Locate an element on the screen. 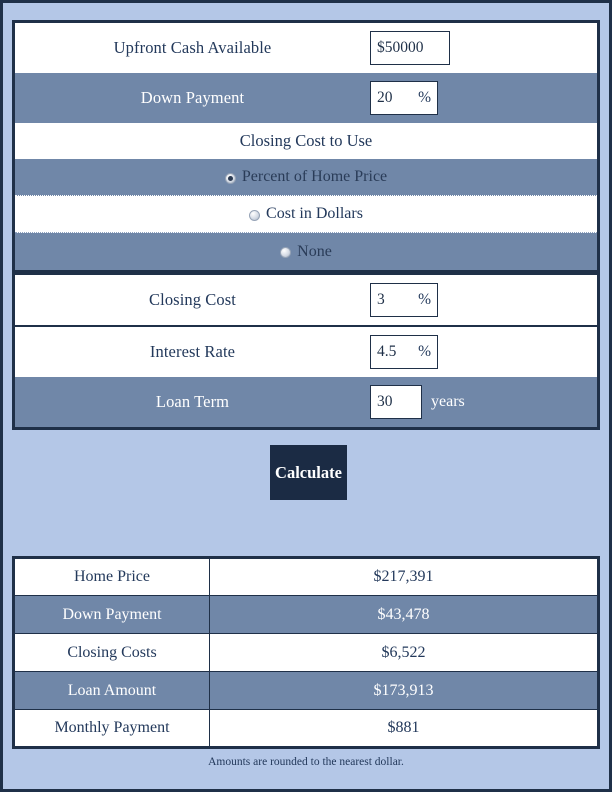  result-label: Closing Costs is located at coordinates (111, 652).